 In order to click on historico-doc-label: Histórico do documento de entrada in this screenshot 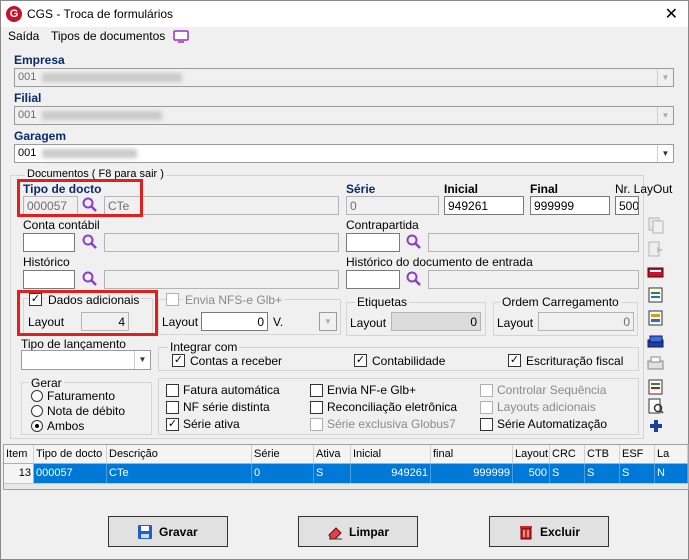, I will do `click(439, 262)`.